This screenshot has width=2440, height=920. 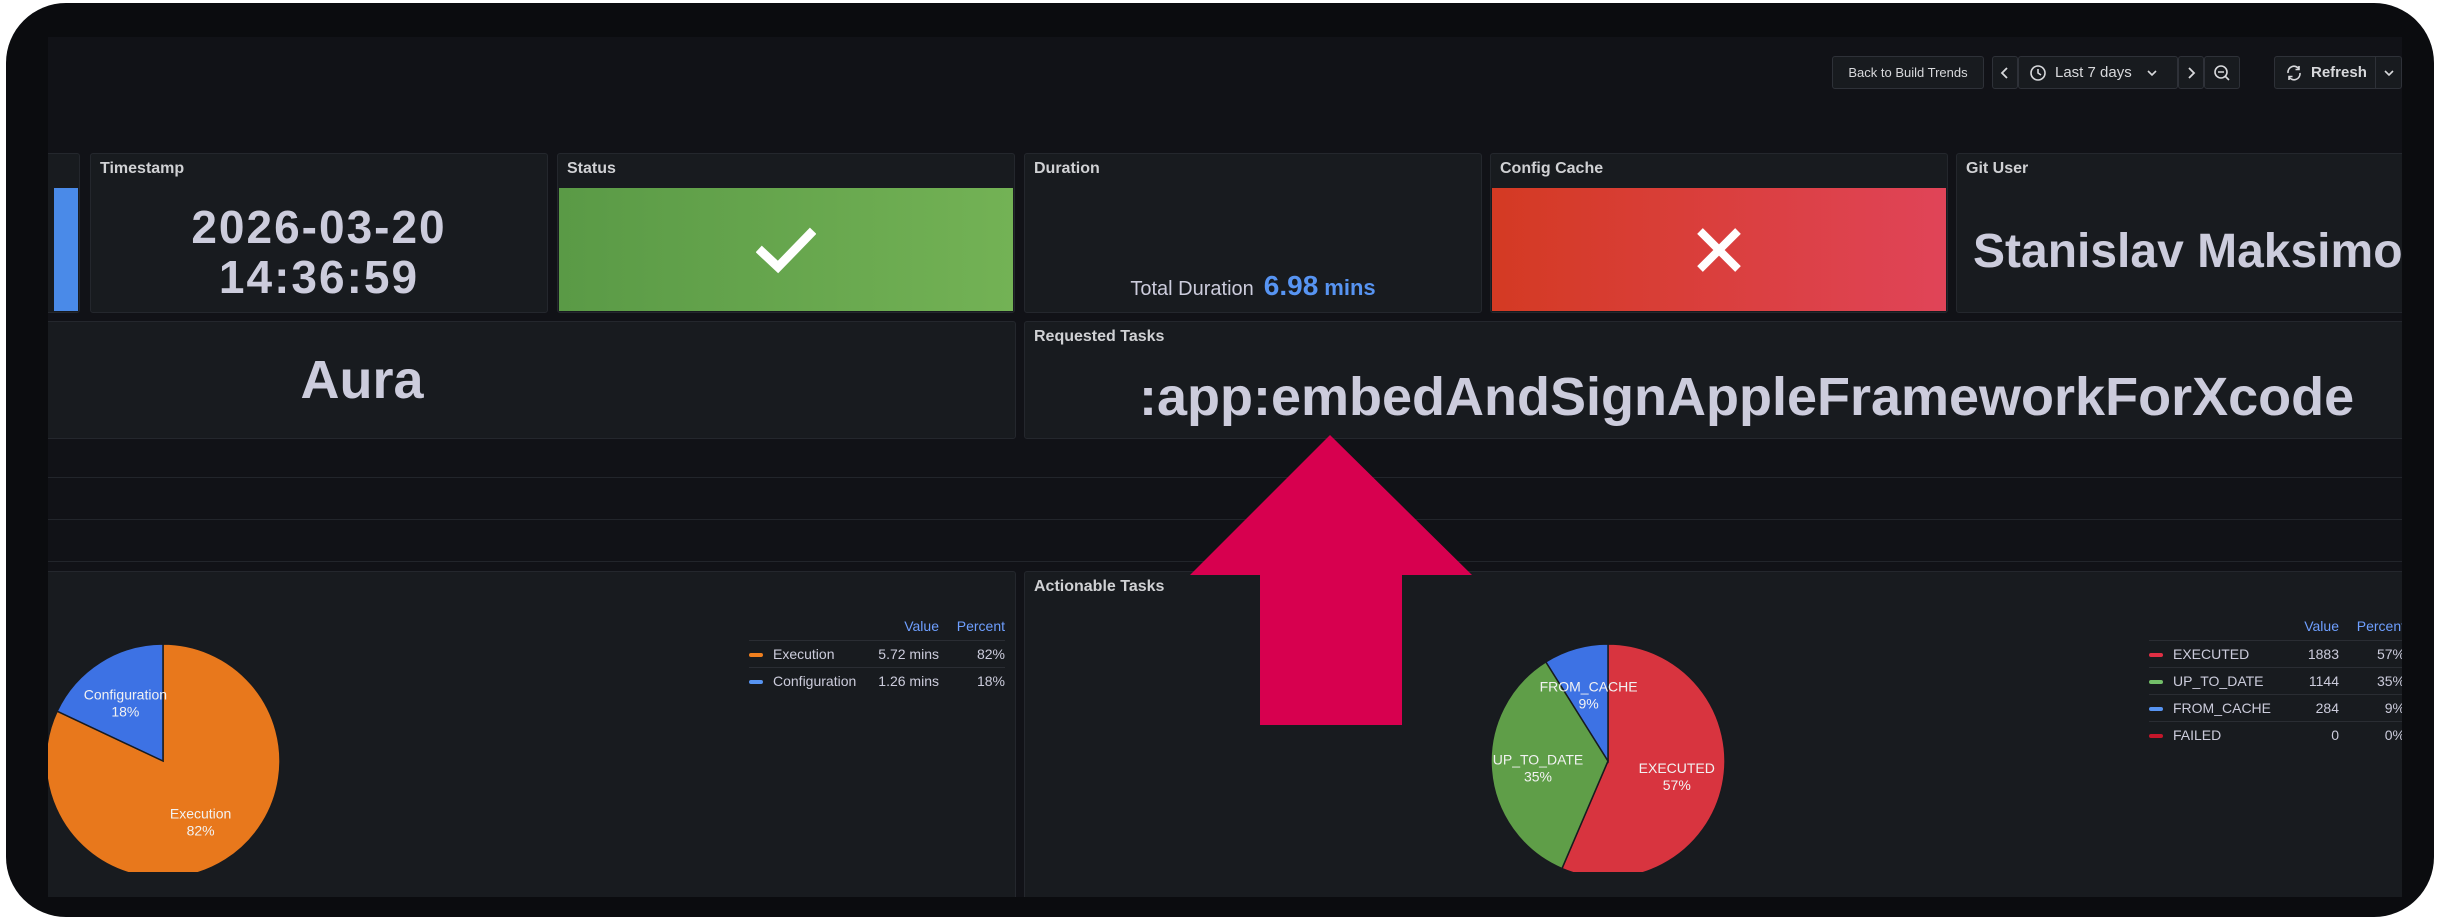 I want to click on refresh-button: Refresh, so click(x=2338, y=72).